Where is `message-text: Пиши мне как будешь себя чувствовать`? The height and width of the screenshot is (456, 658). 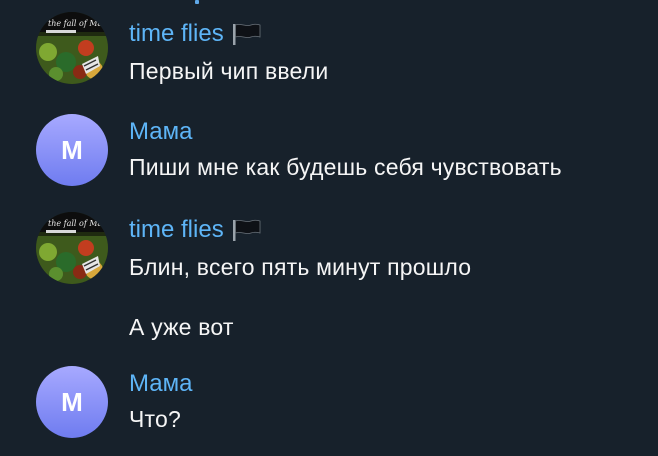 message-text: Пиши мне как будешь себя чувствовать is located at coordinates (345, 167).